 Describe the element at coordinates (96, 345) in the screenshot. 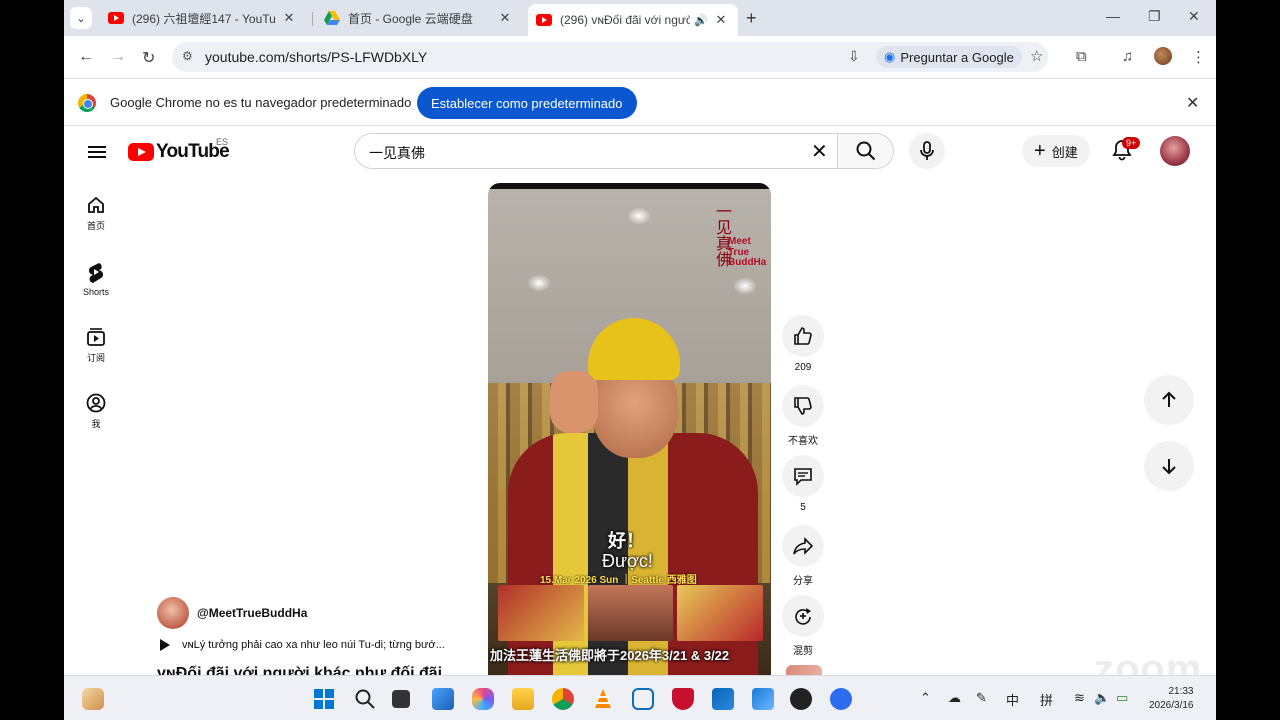

I see `sidebar-item-subscriptions: 订阅` at that location.